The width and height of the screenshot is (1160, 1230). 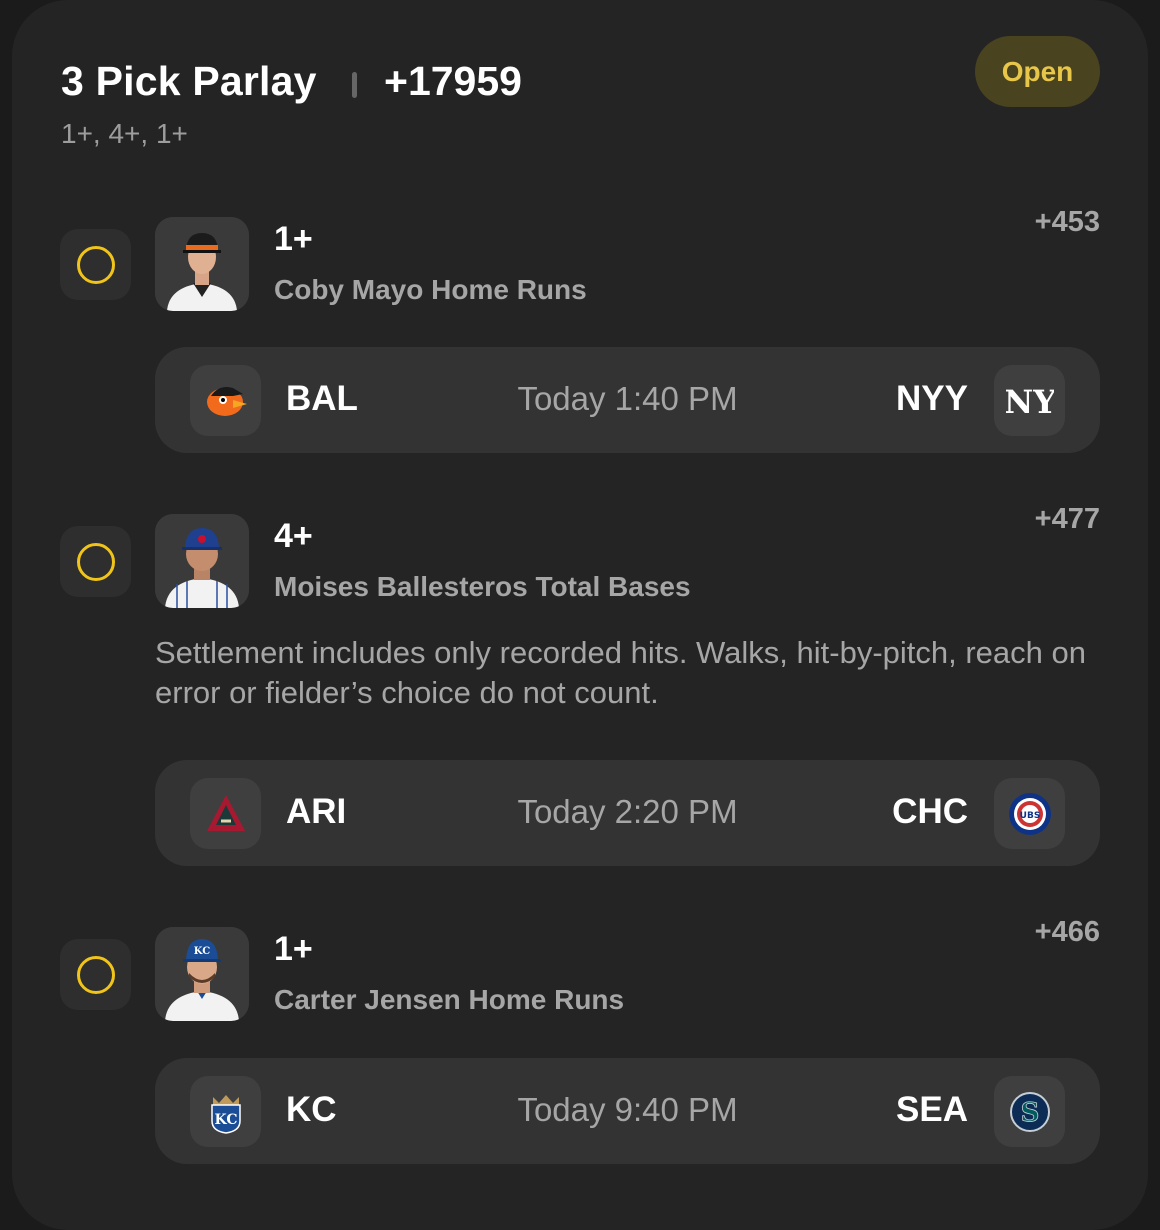 What do you see at coordinates (453, 81) in the screenshot?
I see `parlay-odds: +17959` at bounding box center [453, 81].